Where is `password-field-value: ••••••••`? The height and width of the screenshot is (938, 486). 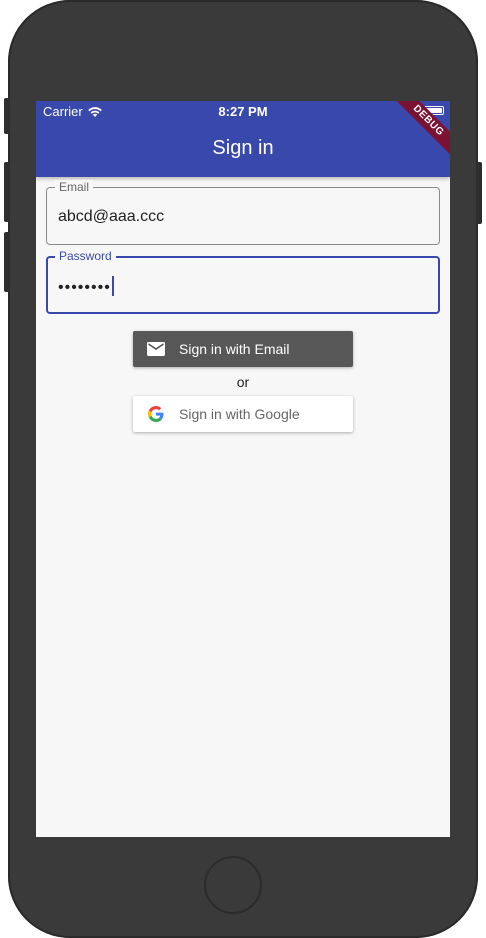
password-field-value: •••••••• is located at coordinates (86, 286).